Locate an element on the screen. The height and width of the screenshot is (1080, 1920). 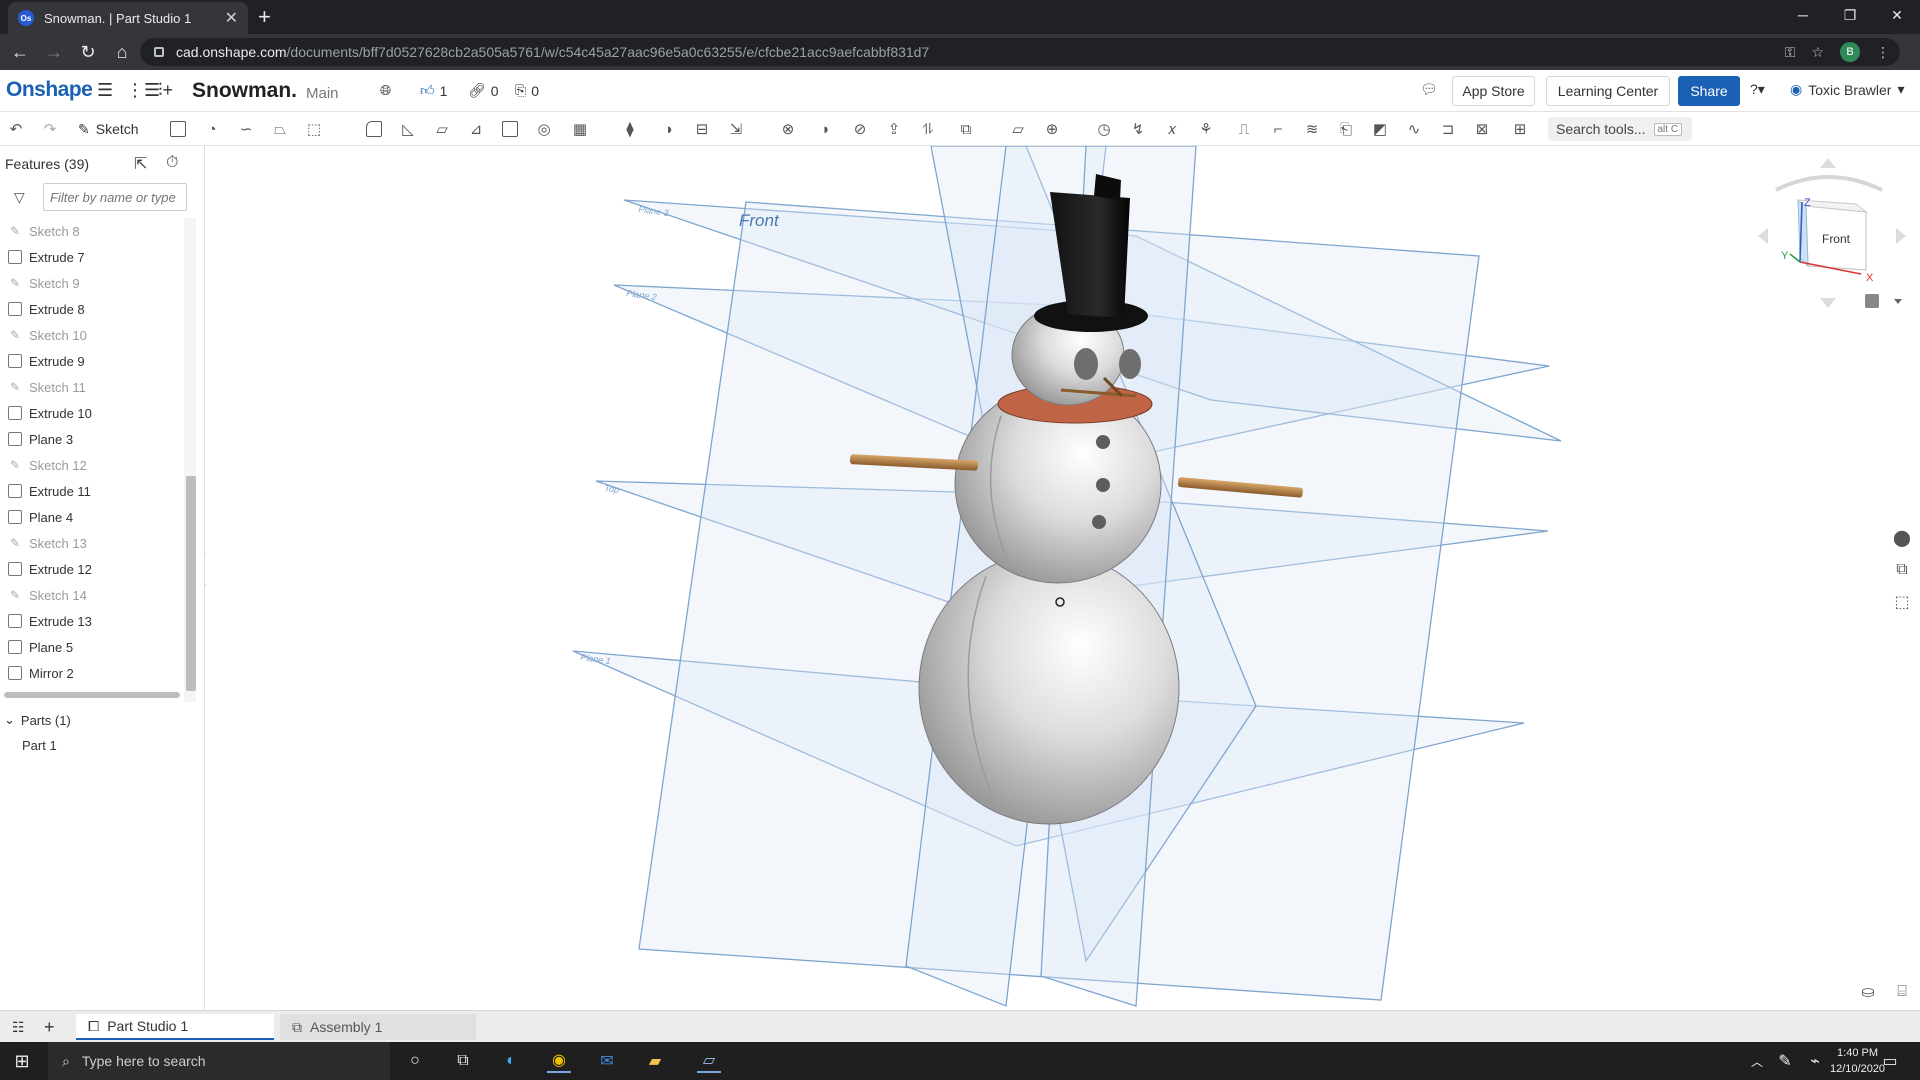
forward-icon: → is located at coordinates (54, 52).